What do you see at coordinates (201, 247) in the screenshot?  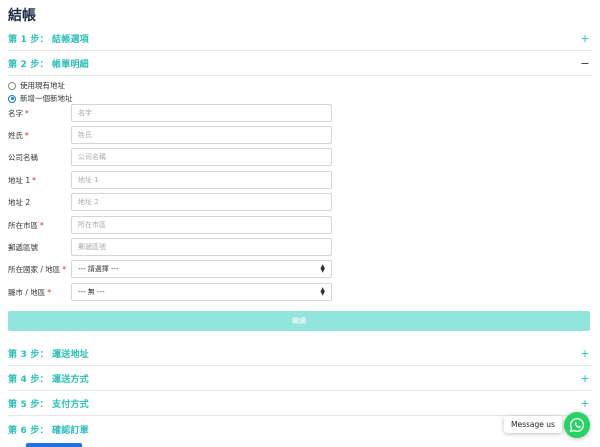 I see `postcode-input` at bounding box center [201, 247].